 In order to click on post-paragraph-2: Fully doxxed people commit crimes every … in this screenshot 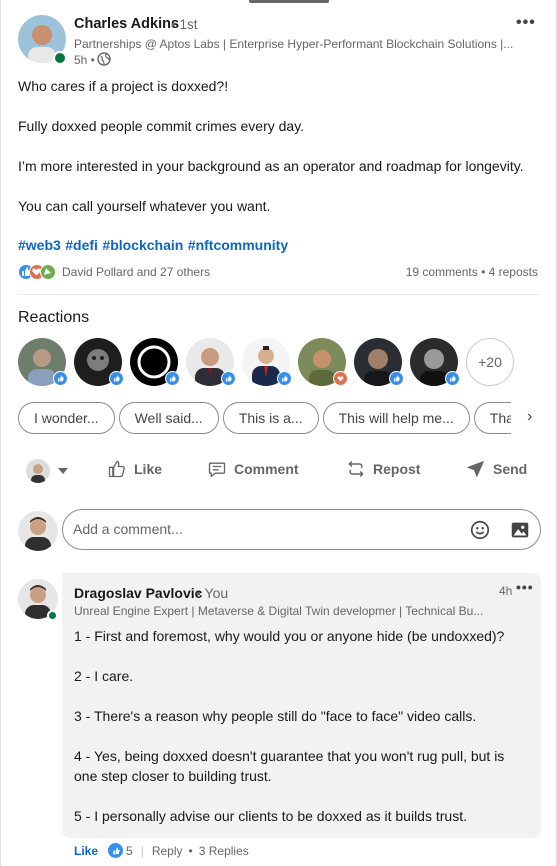, I will do `click(161, 126)`.